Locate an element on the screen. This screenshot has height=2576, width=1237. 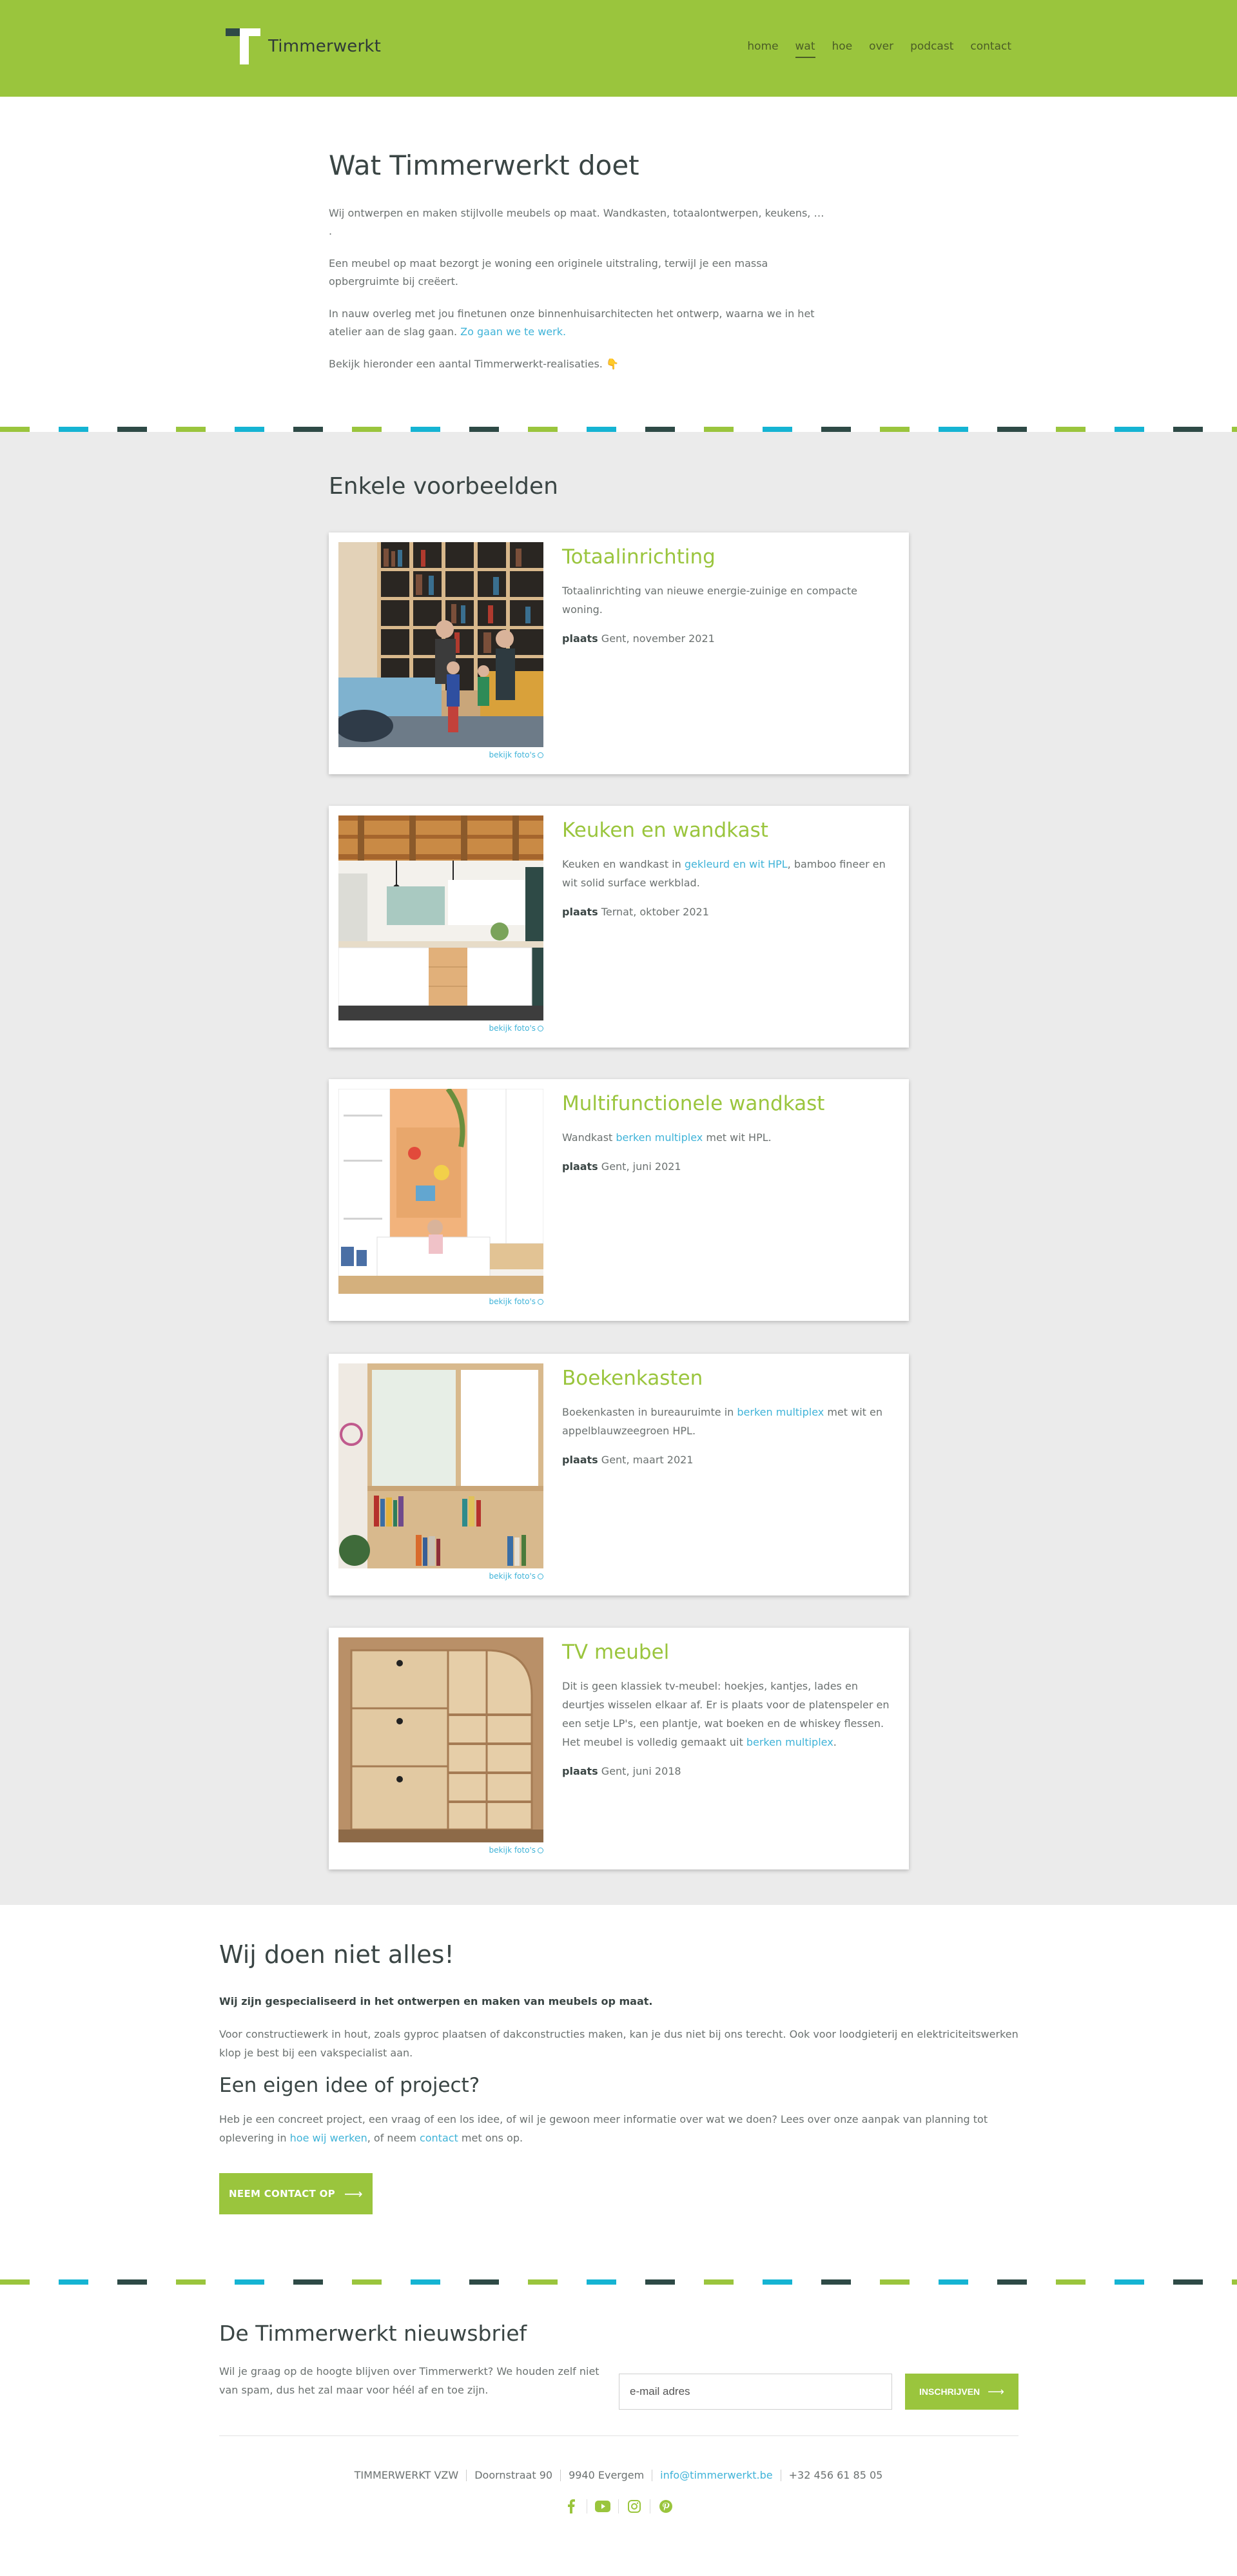
project-place: plaats Ternat, oktober 2021 is located at coordinates (730, 912).